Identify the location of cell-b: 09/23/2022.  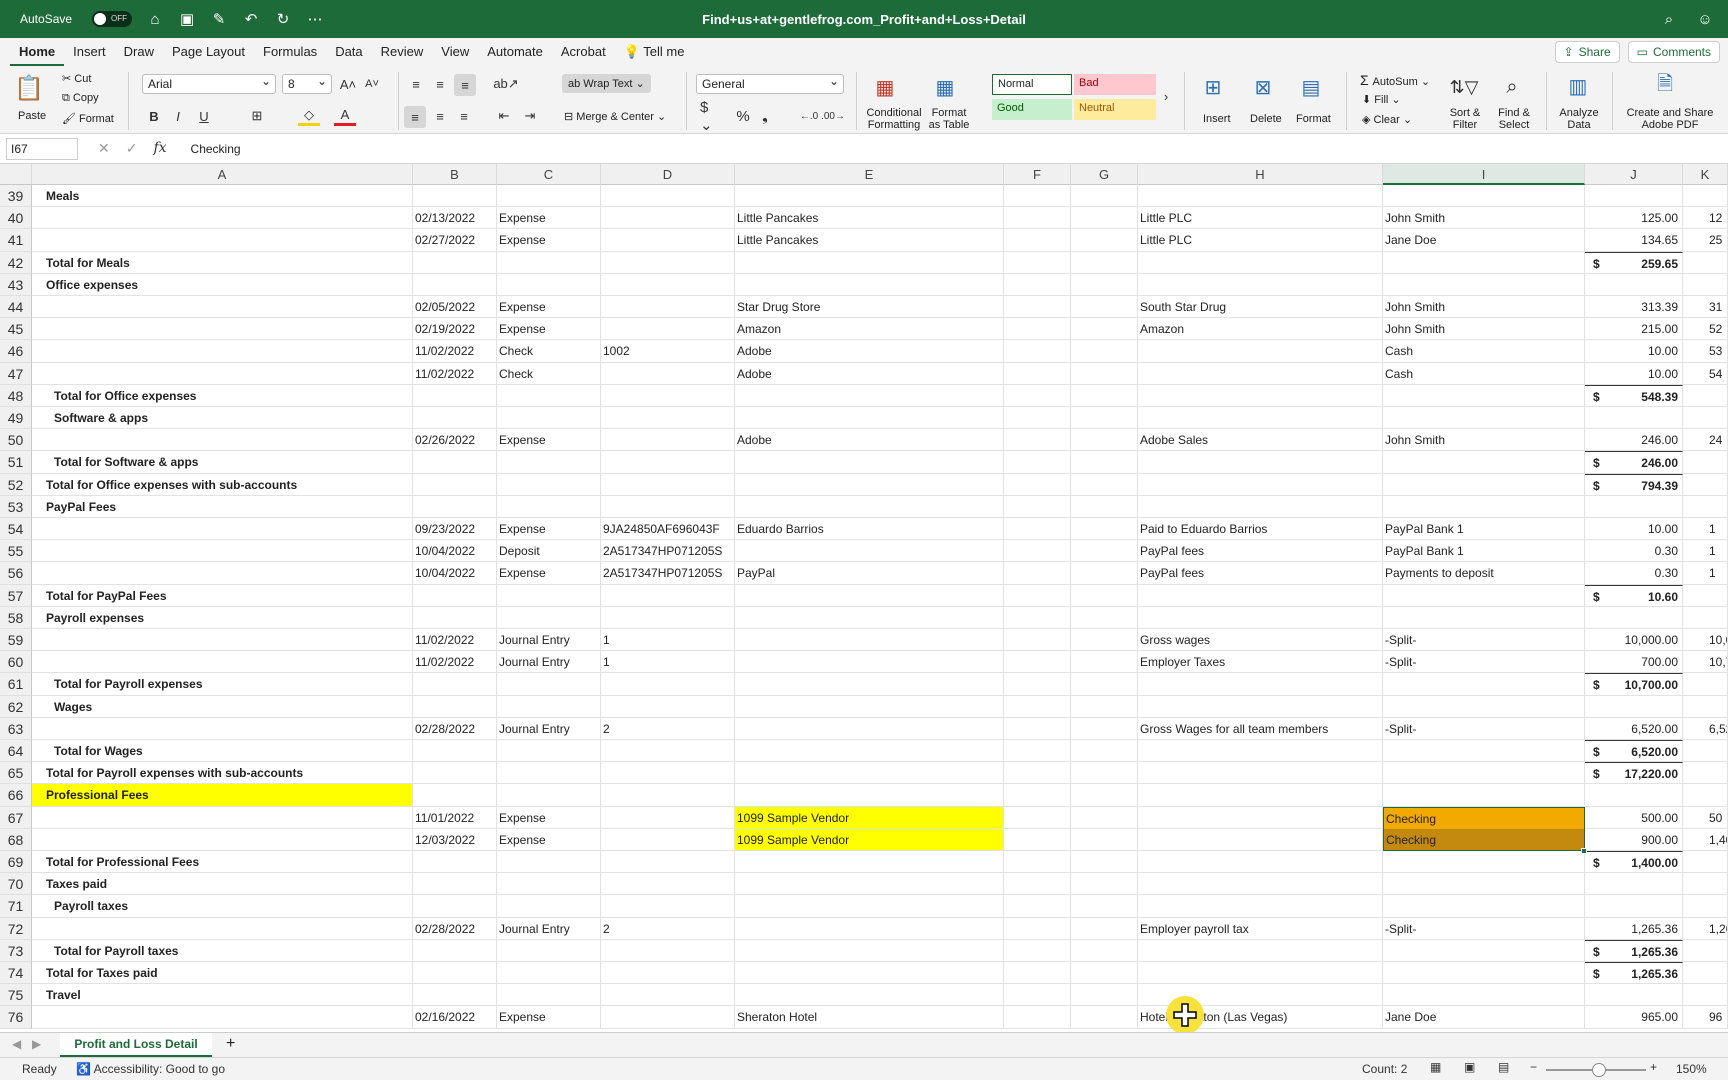
(455, 529).